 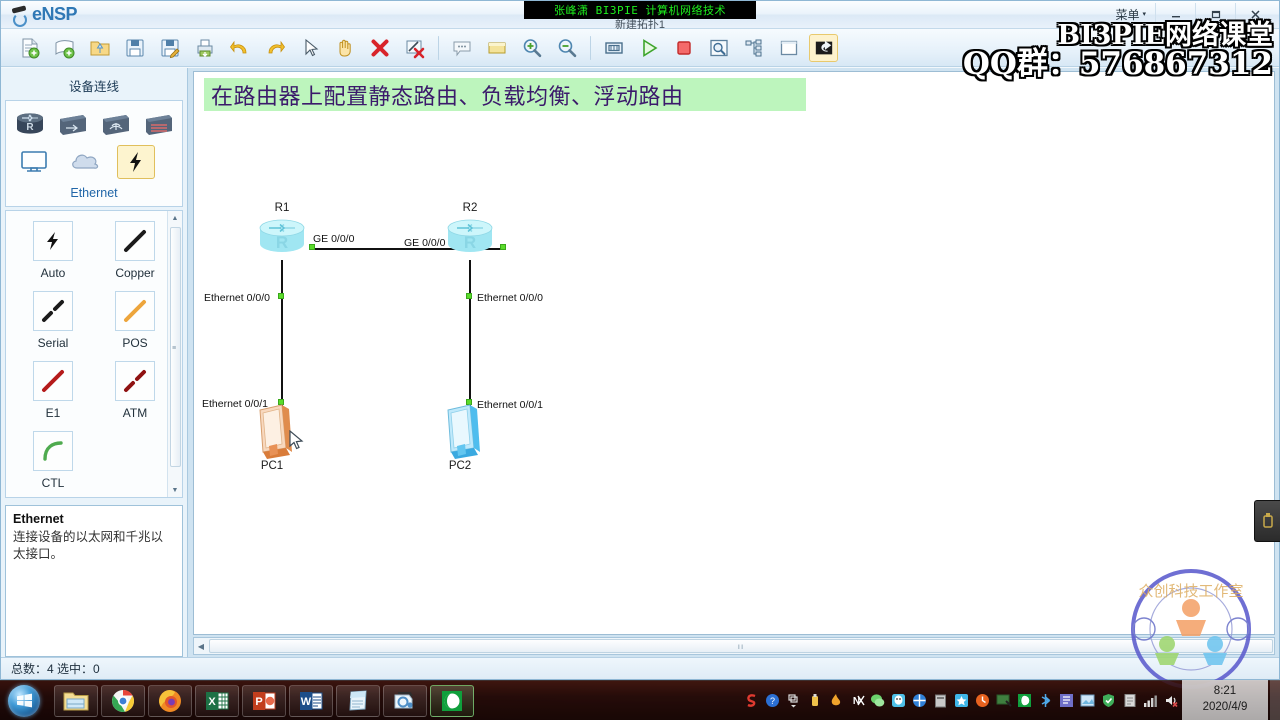 I want to click on start-device-icon, so click(x=648, y=48).